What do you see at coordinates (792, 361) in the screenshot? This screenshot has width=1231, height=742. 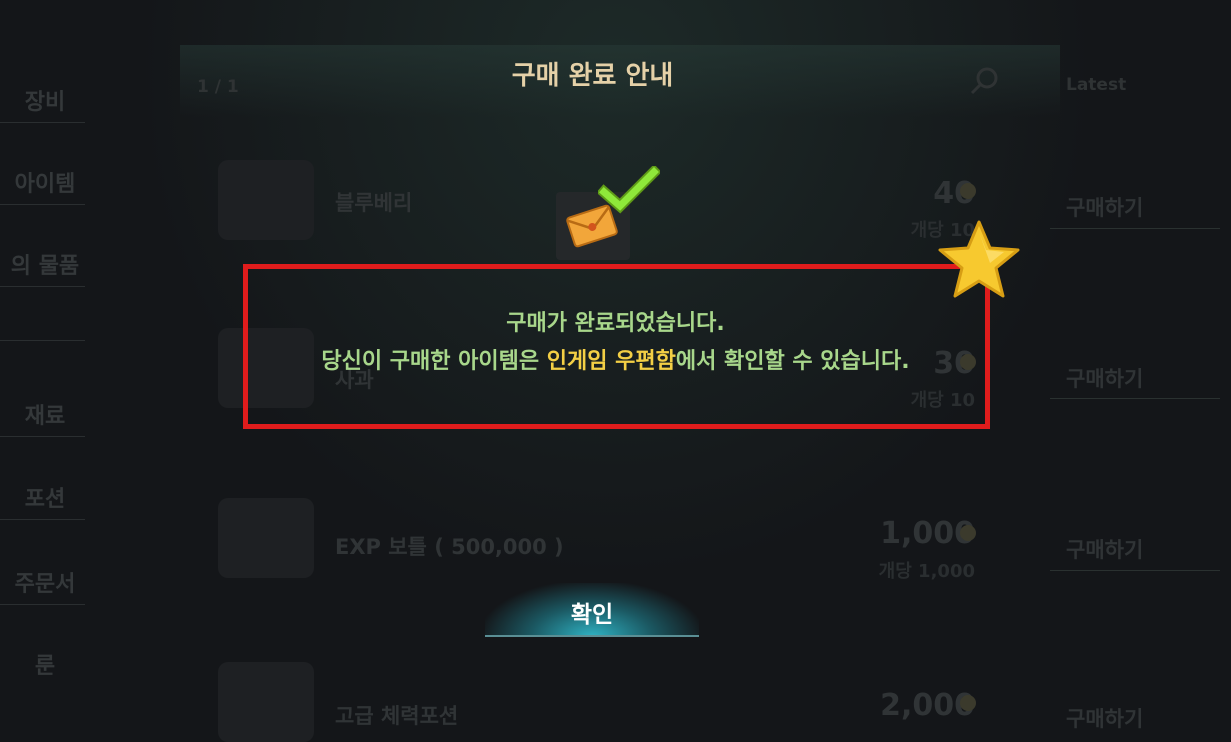 I see `message-suffix: 에서 확인할 수 있습니다.` at bounding box center [792, 361].